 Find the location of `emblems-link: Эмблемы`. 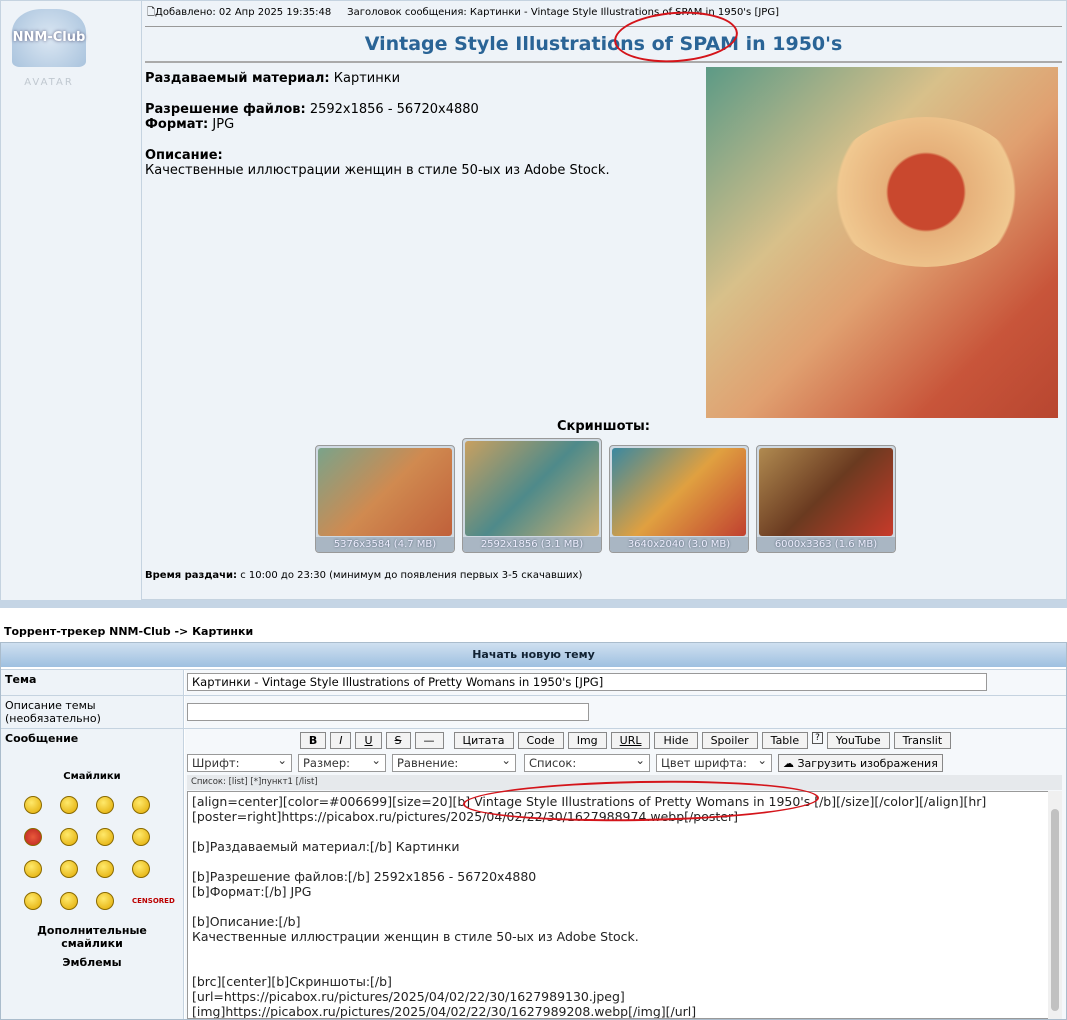

emblems-link: Эмблемы is located at coordinates (92, 962).